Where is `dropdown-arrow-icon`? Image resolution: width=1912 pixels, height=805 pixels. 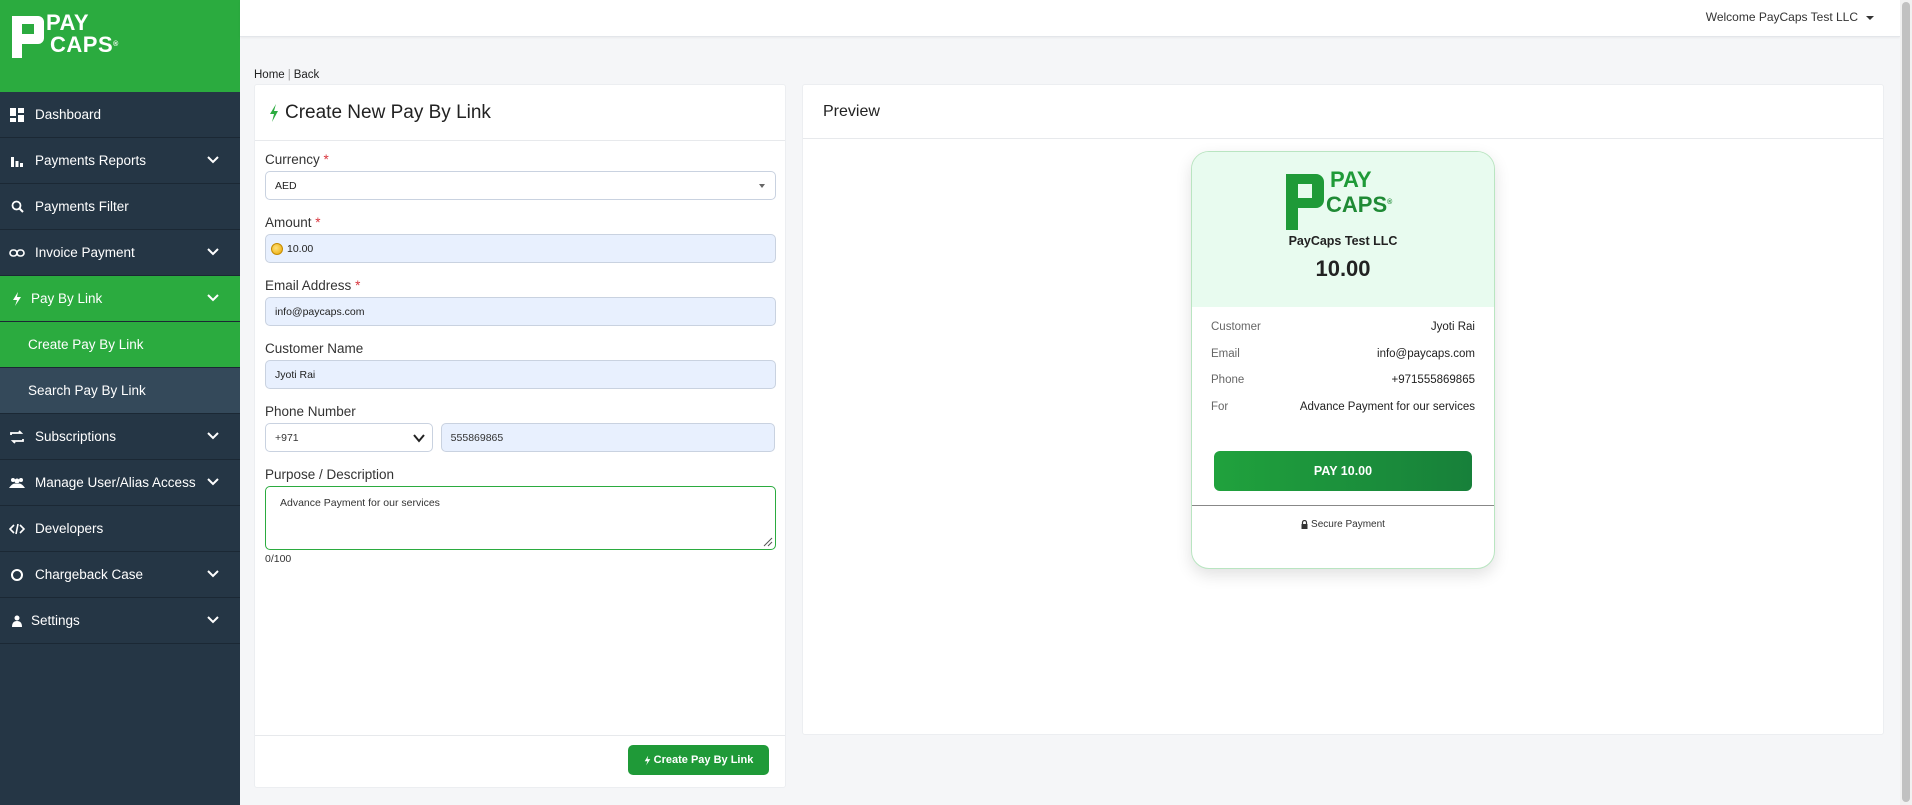 dropdown-arrow-icon is located at coordinates (762, 186).